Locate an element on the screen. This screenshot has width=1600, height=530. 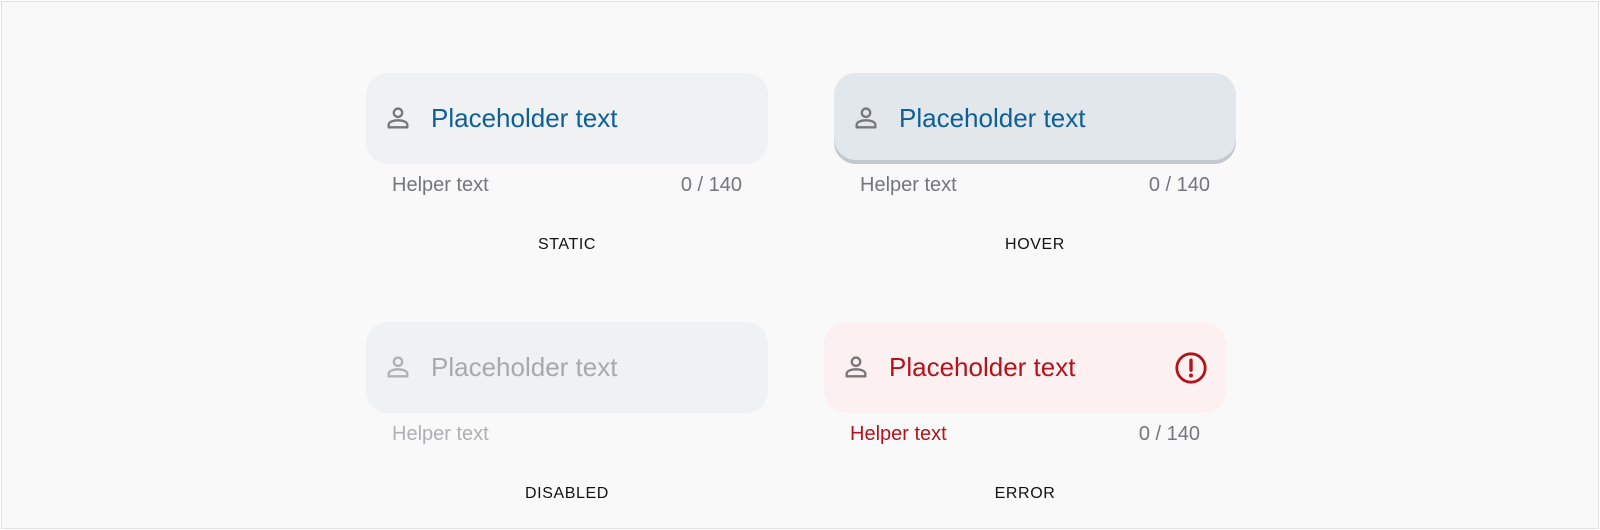
state-label-disabled: DISABLED is located at coordinates (567, 493).